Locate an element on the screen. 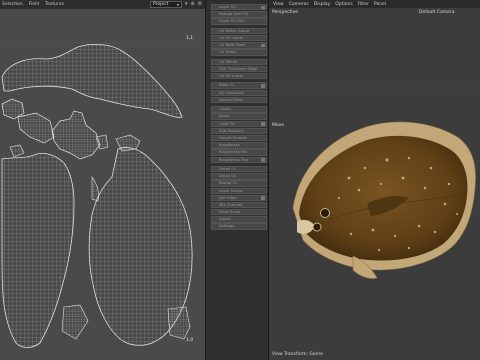 This screenshot has width=480, height=360. uv-tile-label-bottom: 1,0 is located at coordinates (190, 340).